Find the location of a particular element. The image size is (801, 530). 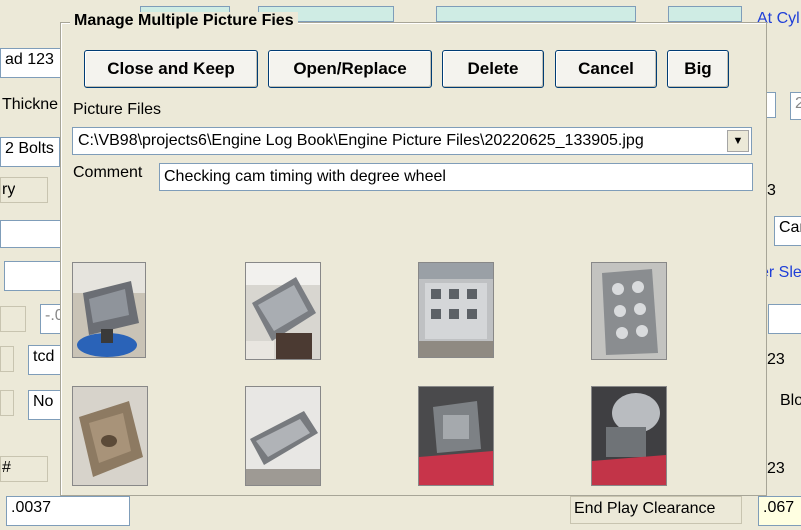

tcd-field: tcd is located at coordinates (45, 360).